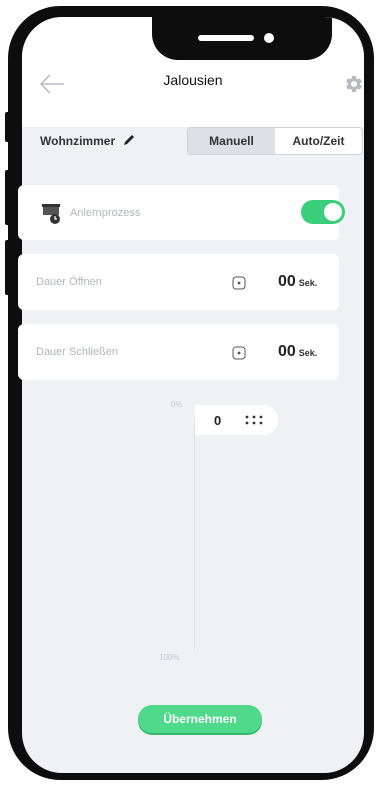  Describe the element at coordinates (7, 197) in the screenshot. I see `phone-volume-up` at that location.